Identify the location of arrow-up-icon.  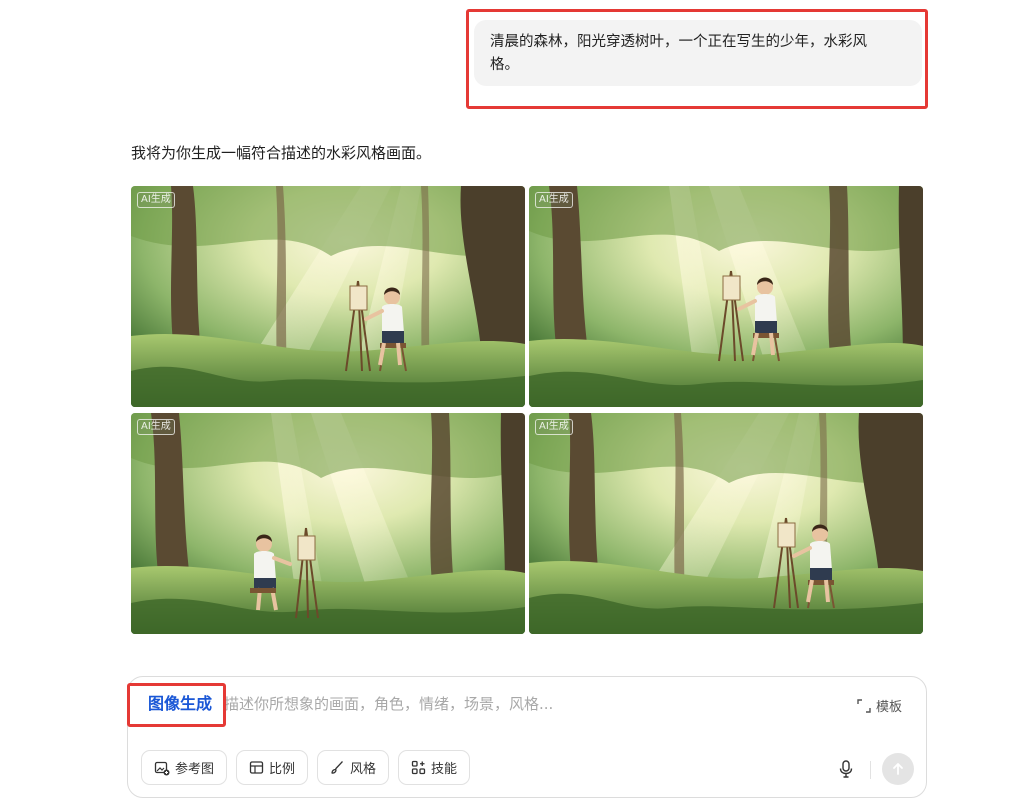
(898, 769).